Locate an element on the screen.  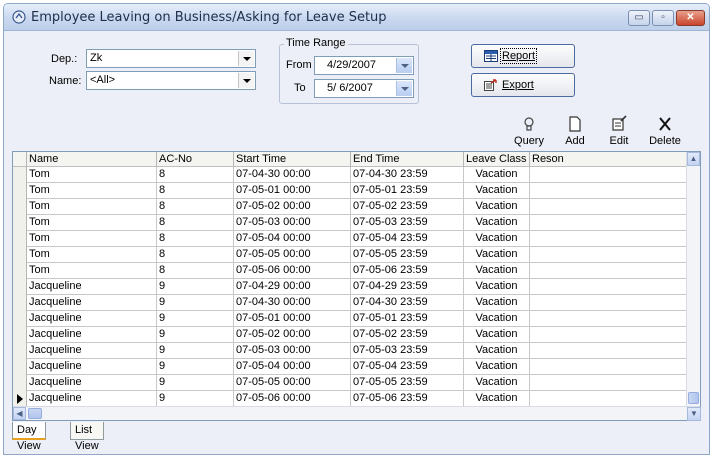
table-row: Tom 8 07-05-01 00:00 07-05-01 23:59 Vacation is located at coordinates (350, 191).